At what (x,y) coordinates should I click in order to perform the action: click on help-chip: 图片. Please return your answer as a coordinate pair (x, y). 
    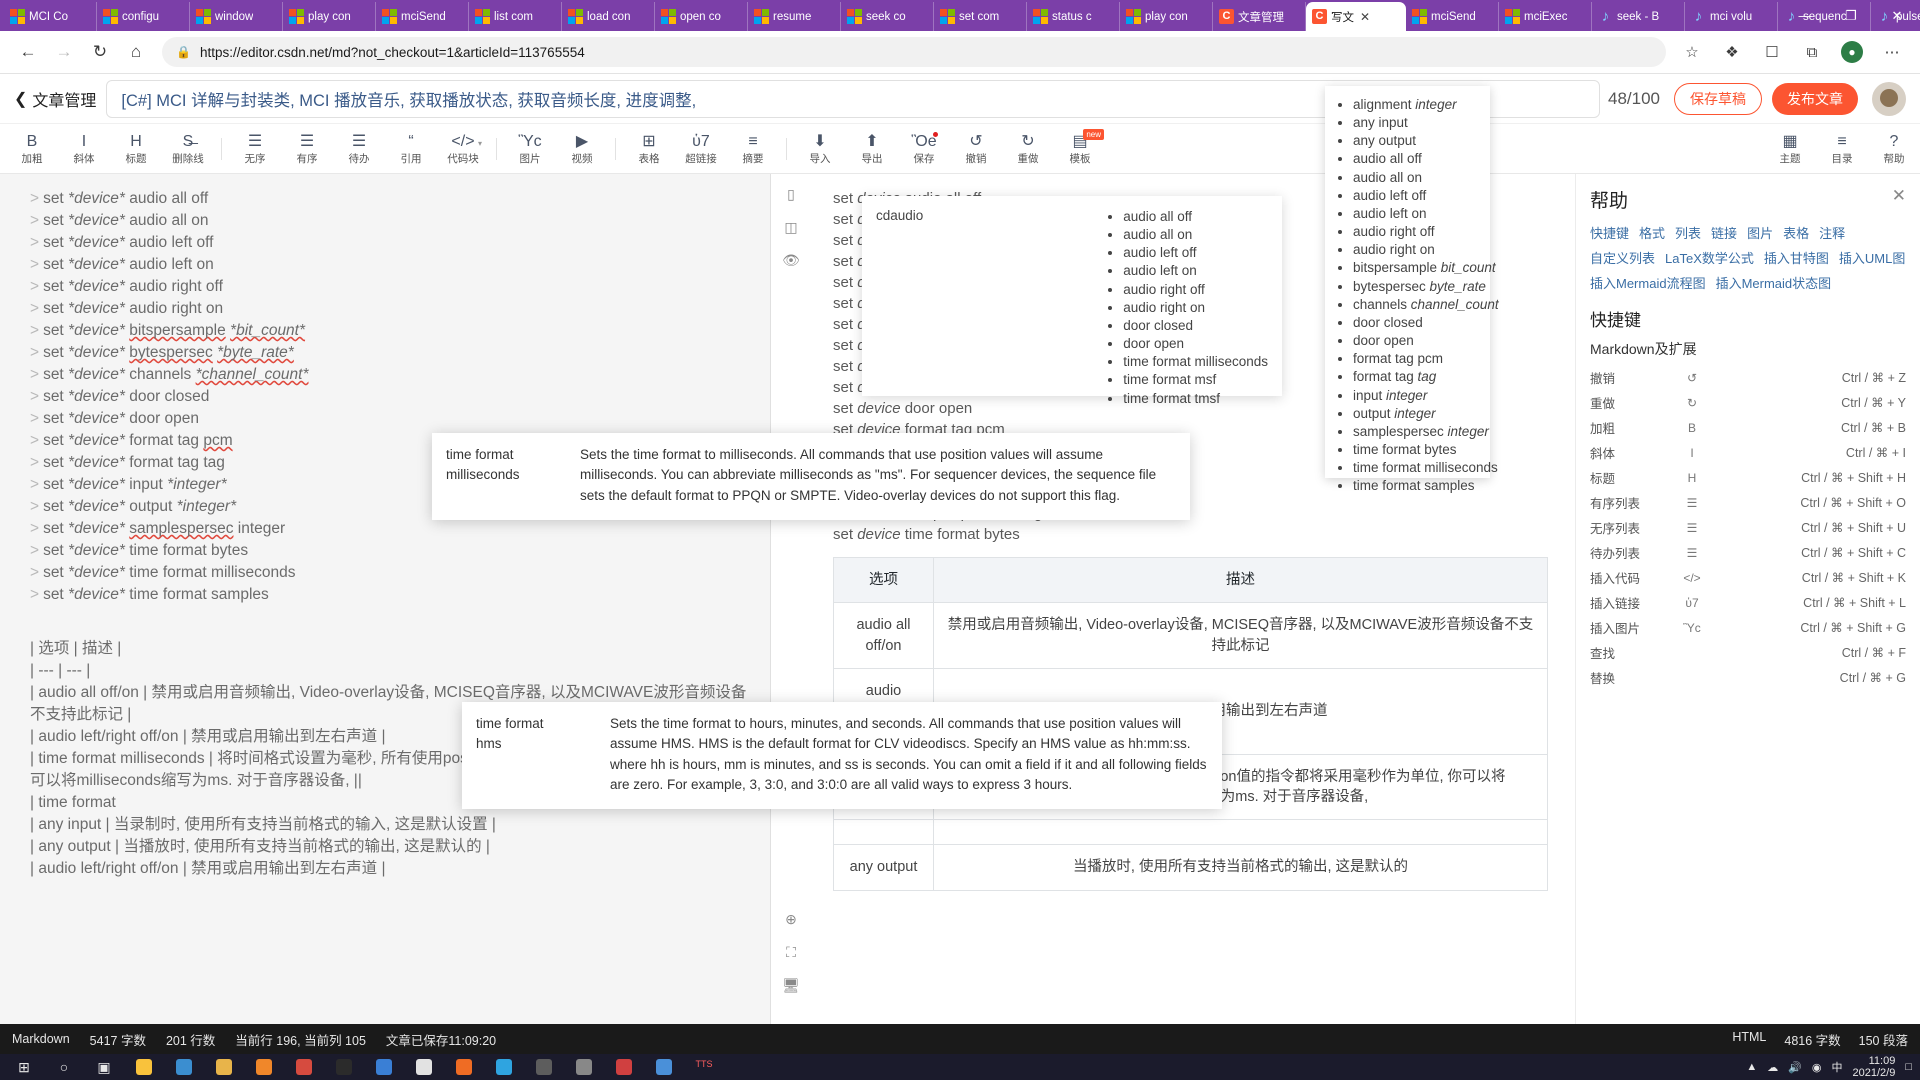
    Looking at the image, I should click on (1760, 232).